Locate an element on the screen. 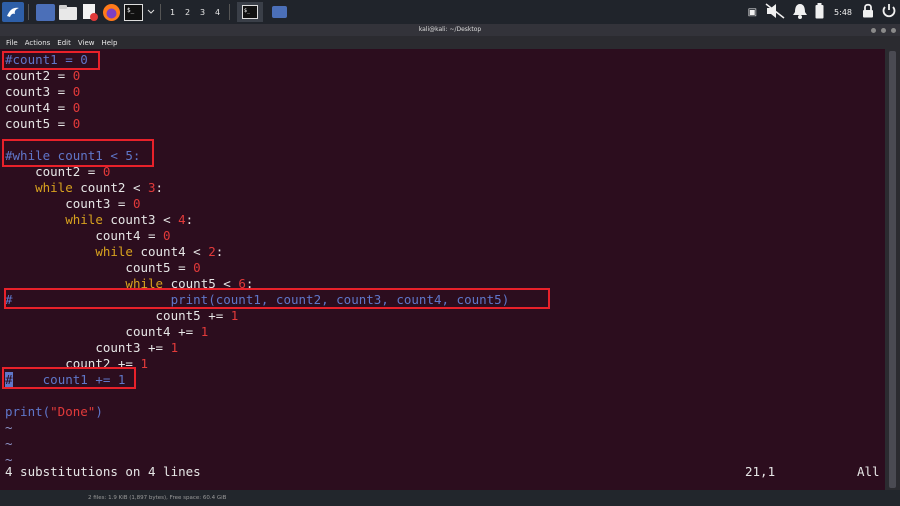 The height and width of the screenshot is (506, 900). logout-icon is located at coordinates (889, 12).